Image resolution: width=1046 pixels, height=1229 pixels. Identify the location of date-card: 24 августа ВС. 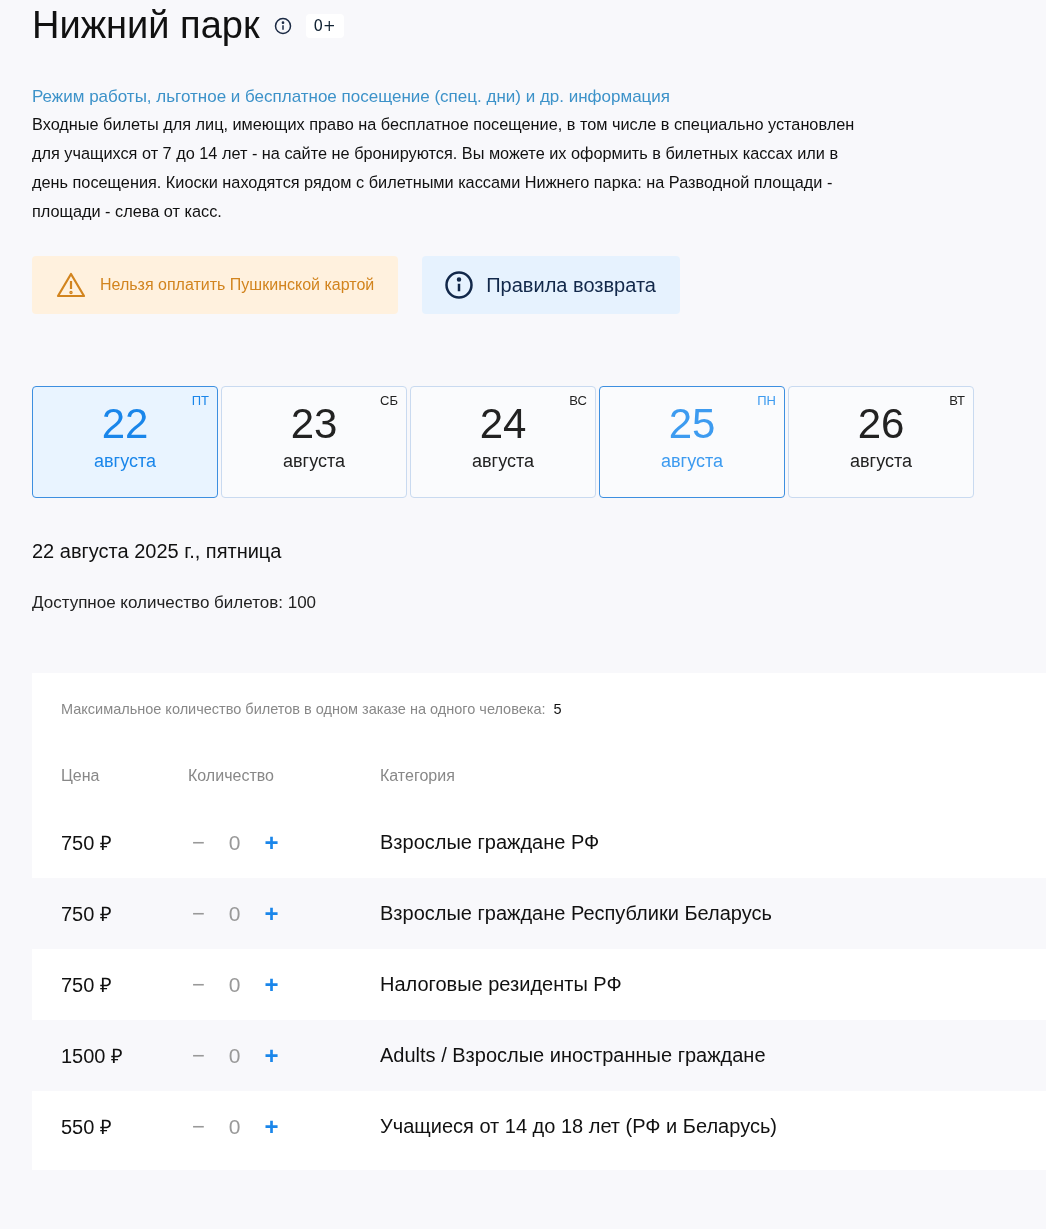
(503, 442).